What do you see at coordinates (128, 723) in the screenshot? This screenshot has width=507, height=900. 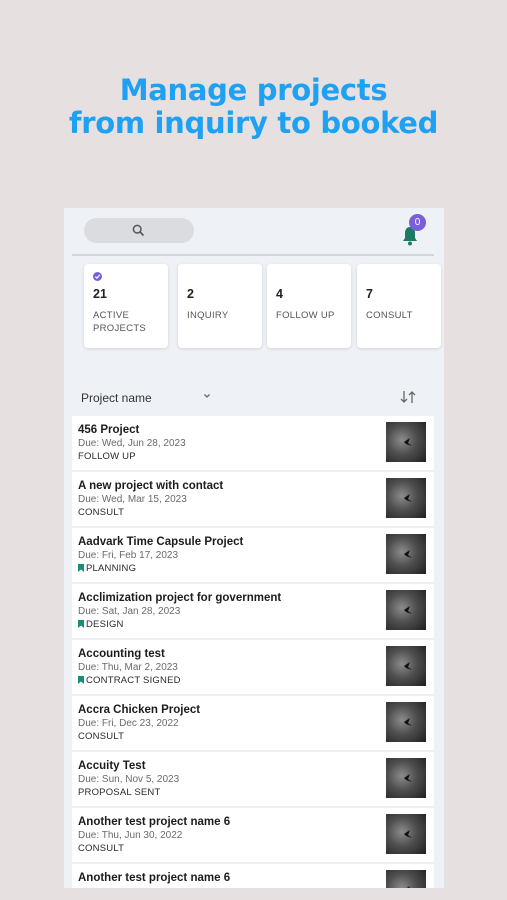 I see `project-due-date: Due: Fri, Dec 23, 2022` at bounding box center [128, 723].